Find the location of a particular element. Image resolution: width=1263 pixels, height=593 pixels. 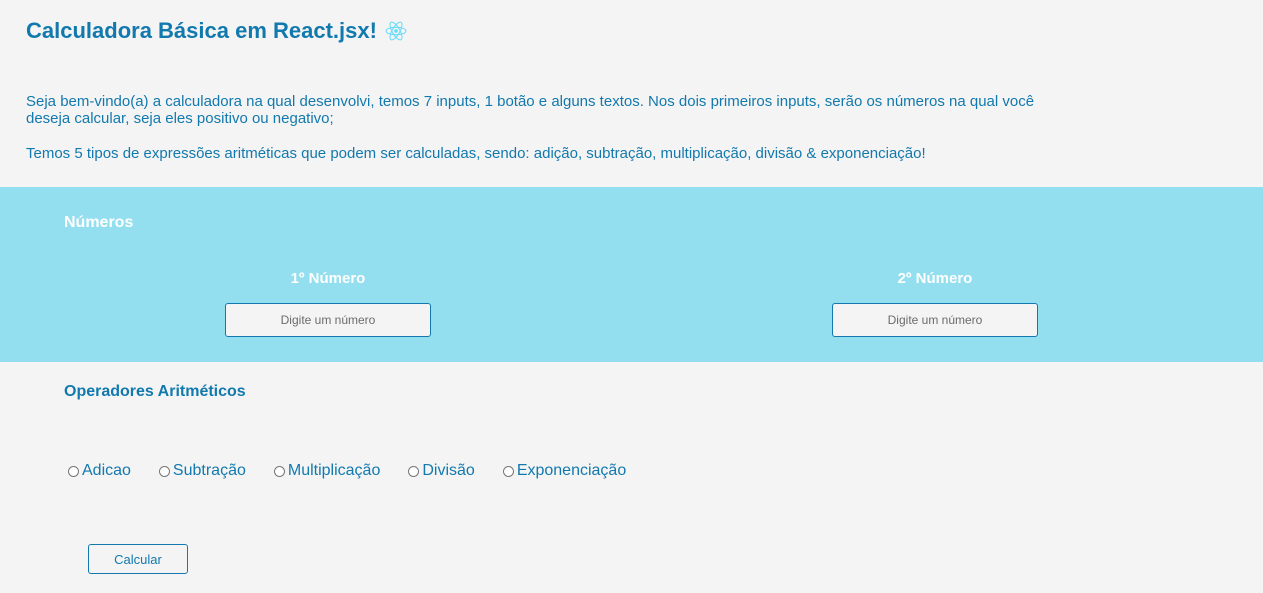

operator-option-exponenciacao: Exponenciação is located at coordinates (564, 471).